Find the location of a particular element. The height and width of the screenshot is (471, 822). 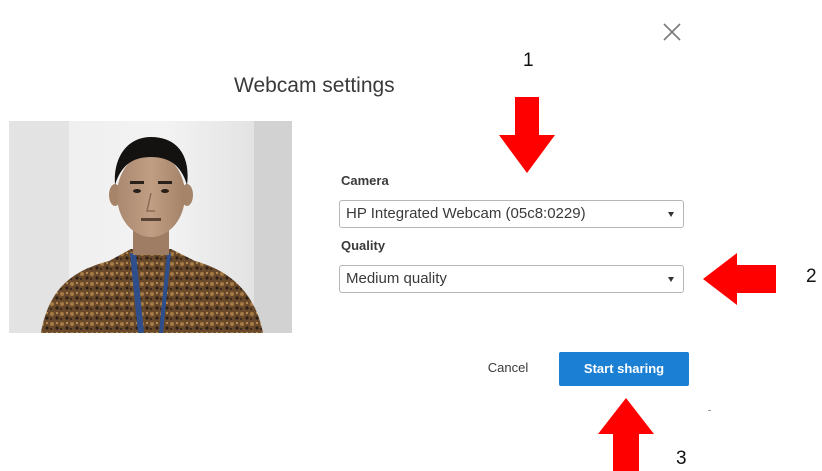

annotation-number-2: 2 is located at coordinates (811, 276).